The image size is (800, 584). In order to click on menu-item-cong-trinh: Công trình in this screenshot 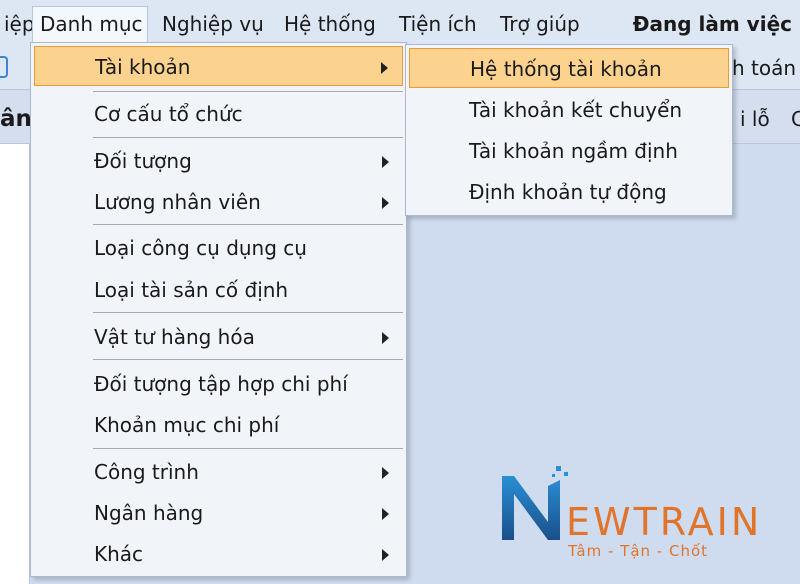, I will do `click(218, 472)`.